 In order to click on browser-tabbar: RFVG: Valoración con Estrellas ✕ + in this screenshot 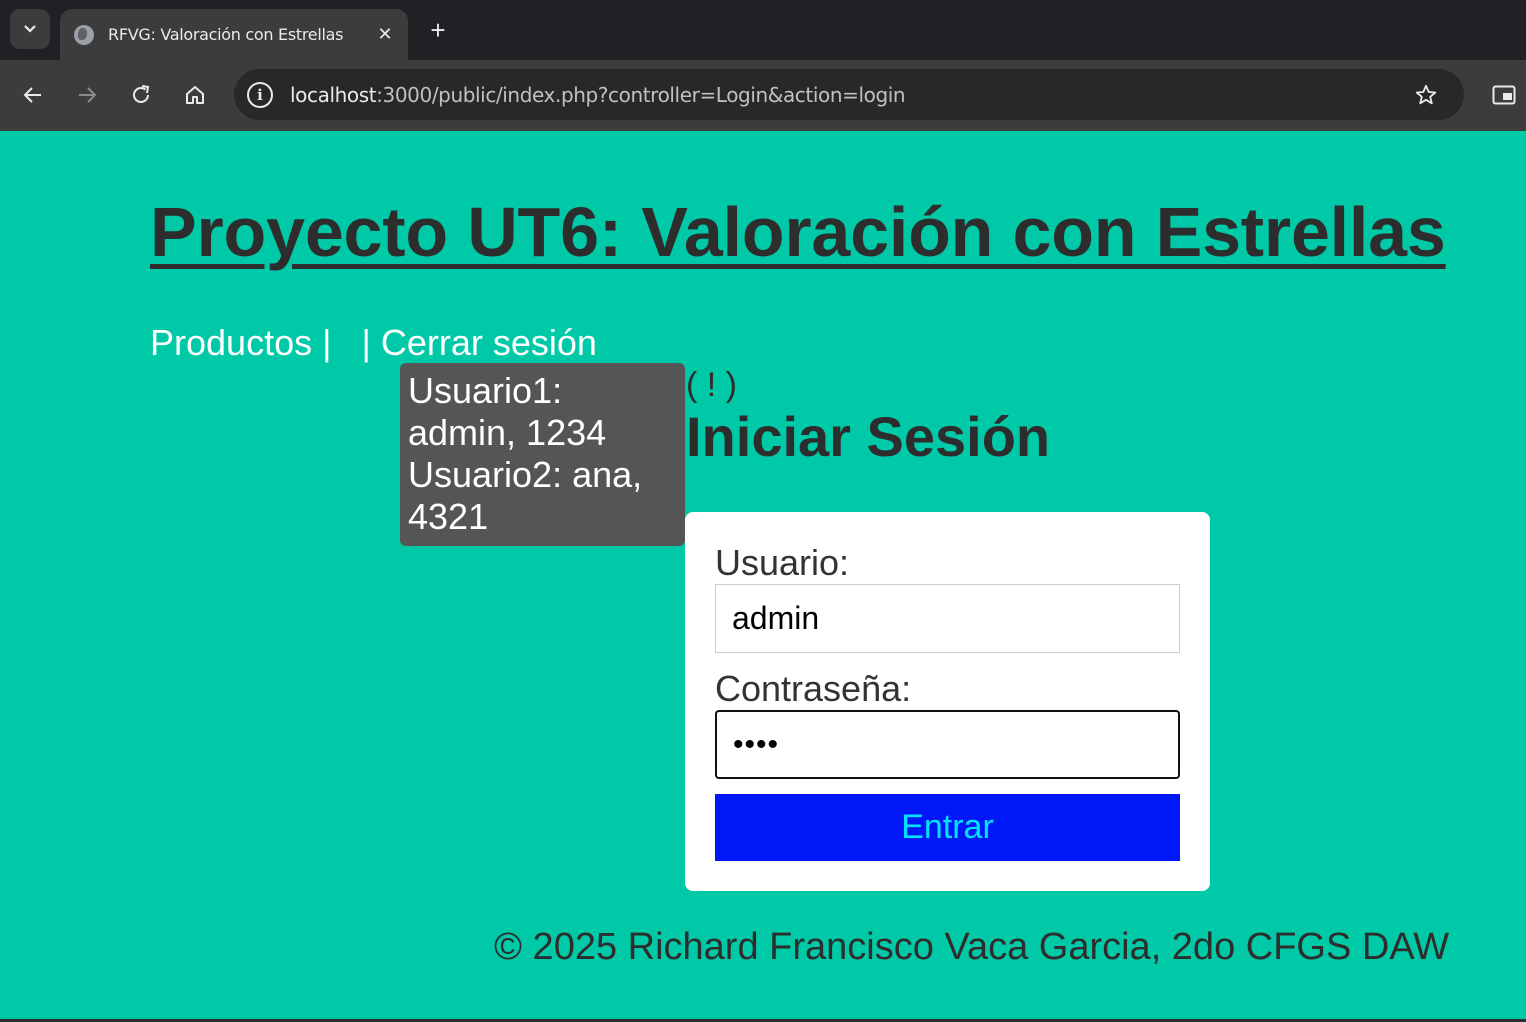, I will do `click(763, 30)`.